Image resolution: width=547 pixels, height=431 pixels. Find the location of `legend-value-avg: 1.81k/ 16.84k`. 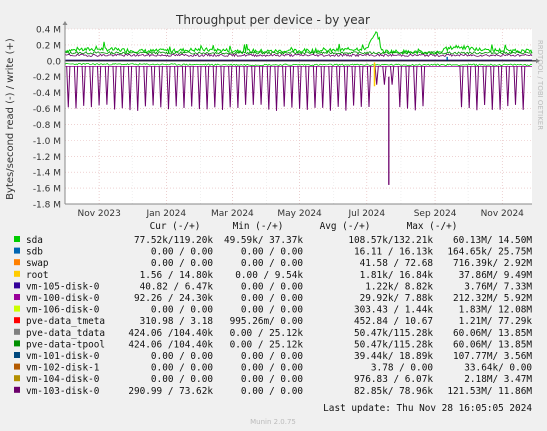

legend-value-avg: 1.81k/ 16.84k is located at coordinates (397, 275).